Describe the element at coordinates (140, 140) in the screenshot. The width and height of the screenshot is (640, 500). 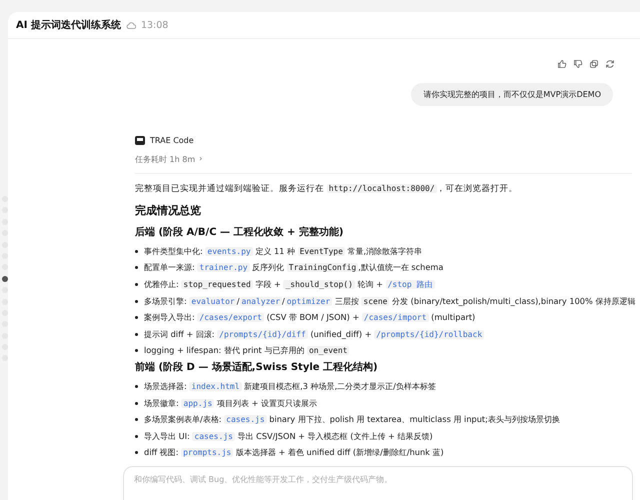
I see `terminal-icon` at that location.